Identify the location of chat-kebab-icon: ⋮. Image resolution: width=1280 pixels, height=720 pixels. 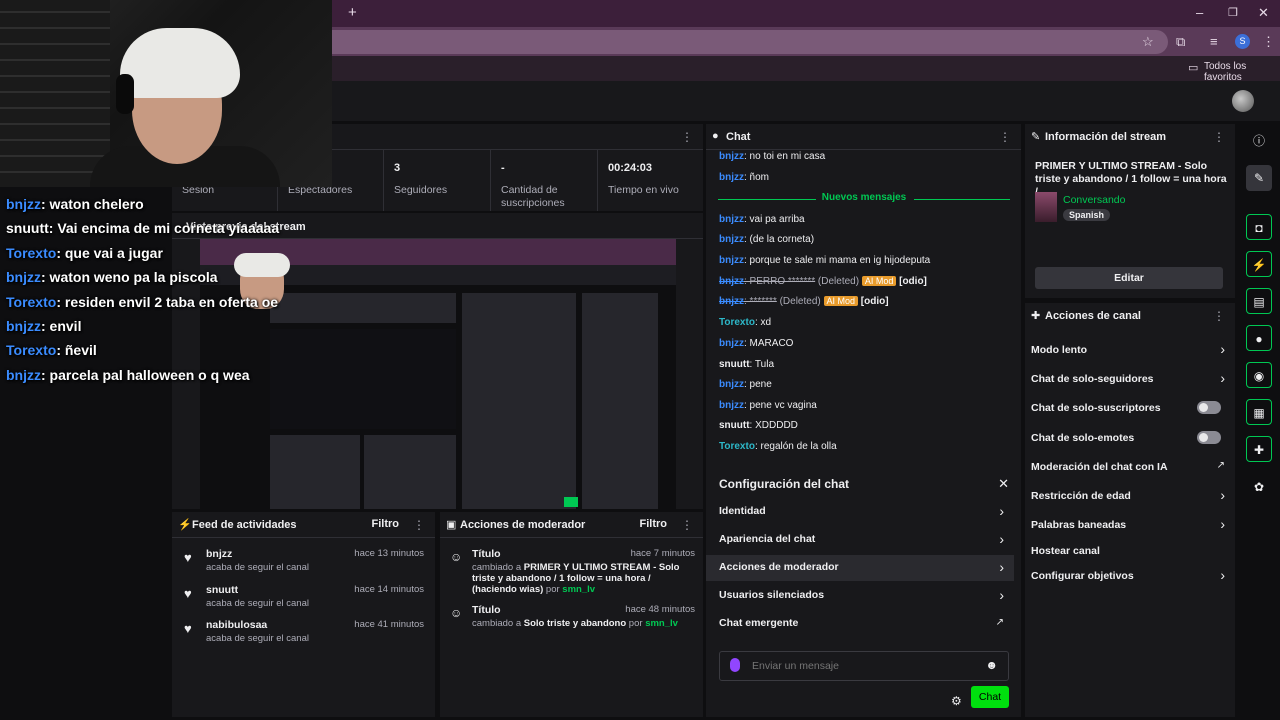
(1005, 137).